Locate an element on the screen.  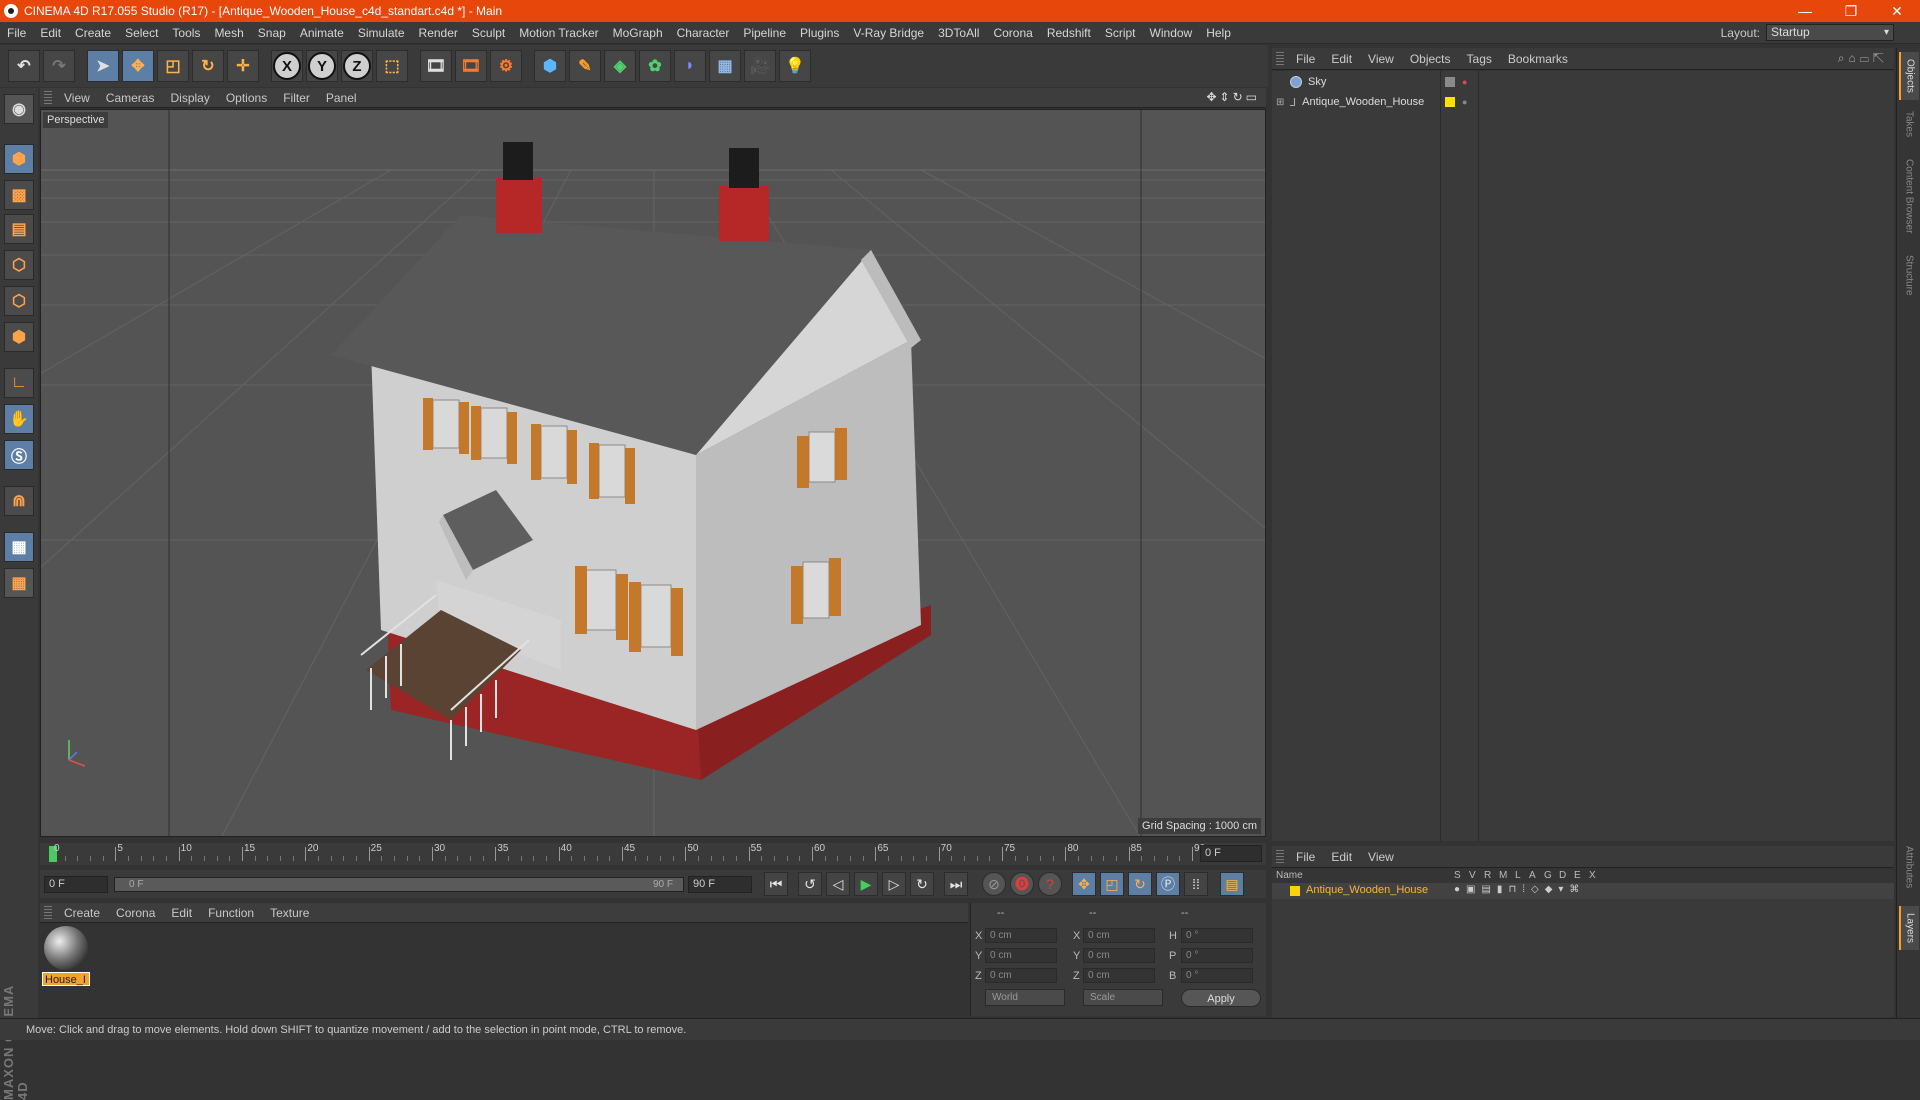
solo-icon: Ⓢ is located at coordinates (19, 455).